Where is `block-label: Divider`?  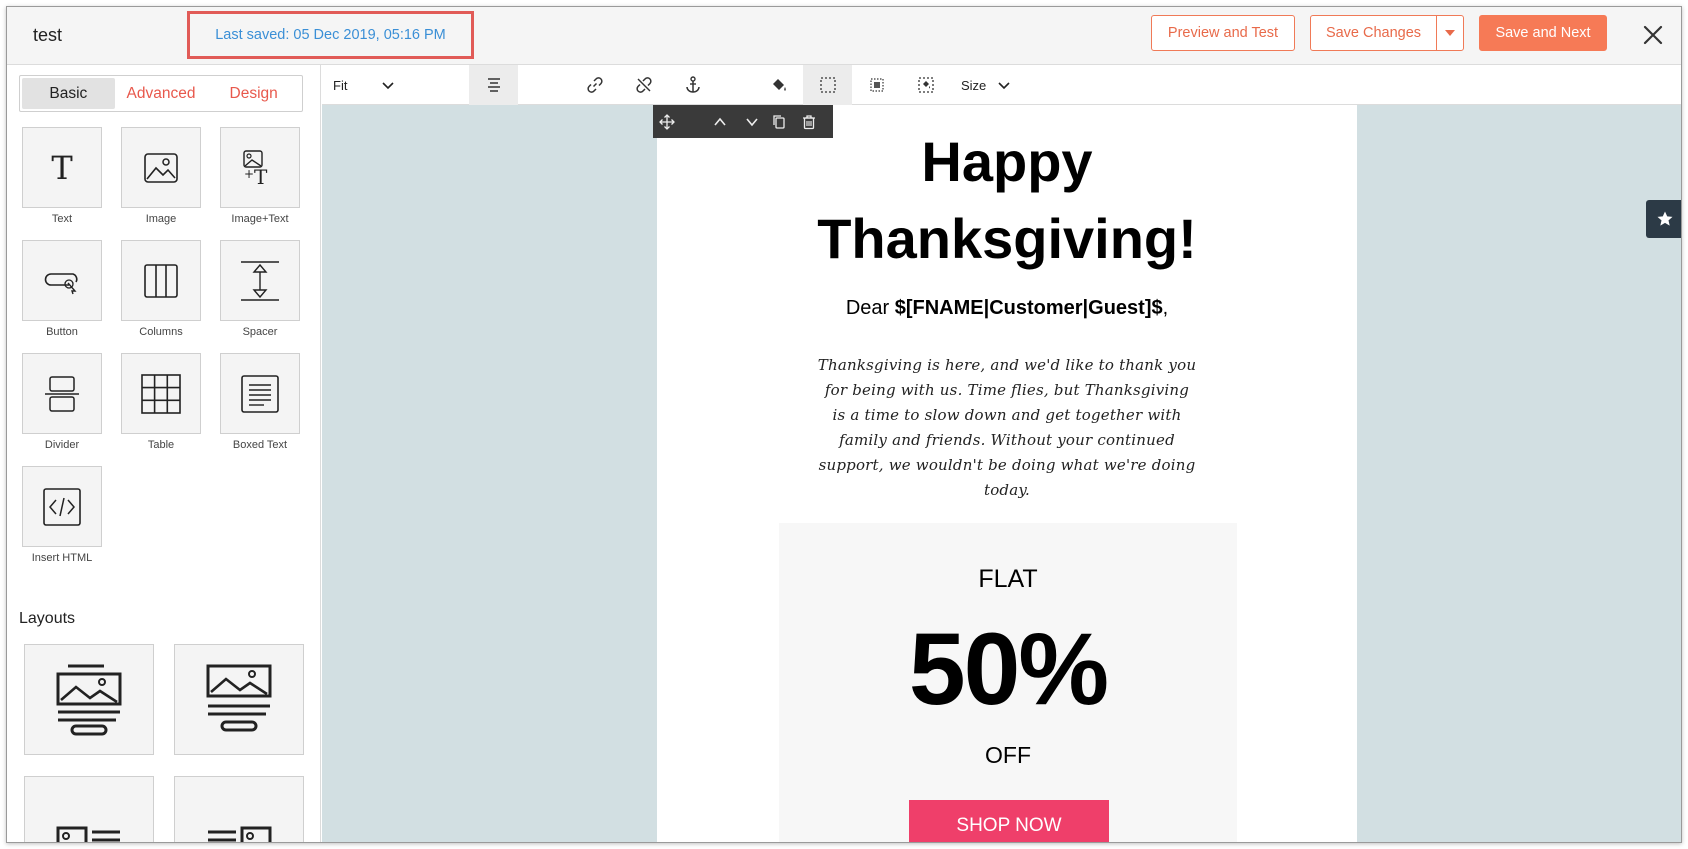
block-label: Divider is located at coordinates (62, 445).